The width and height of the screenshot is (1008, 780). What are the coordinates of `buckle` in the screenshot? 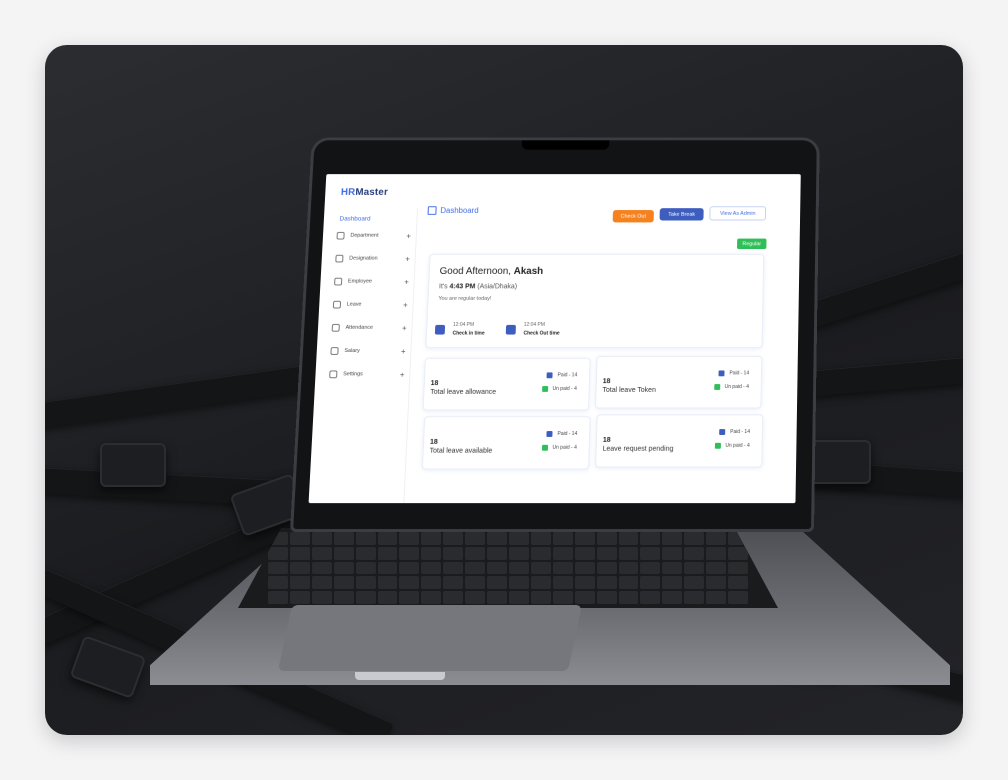 It's located at (133, 465).